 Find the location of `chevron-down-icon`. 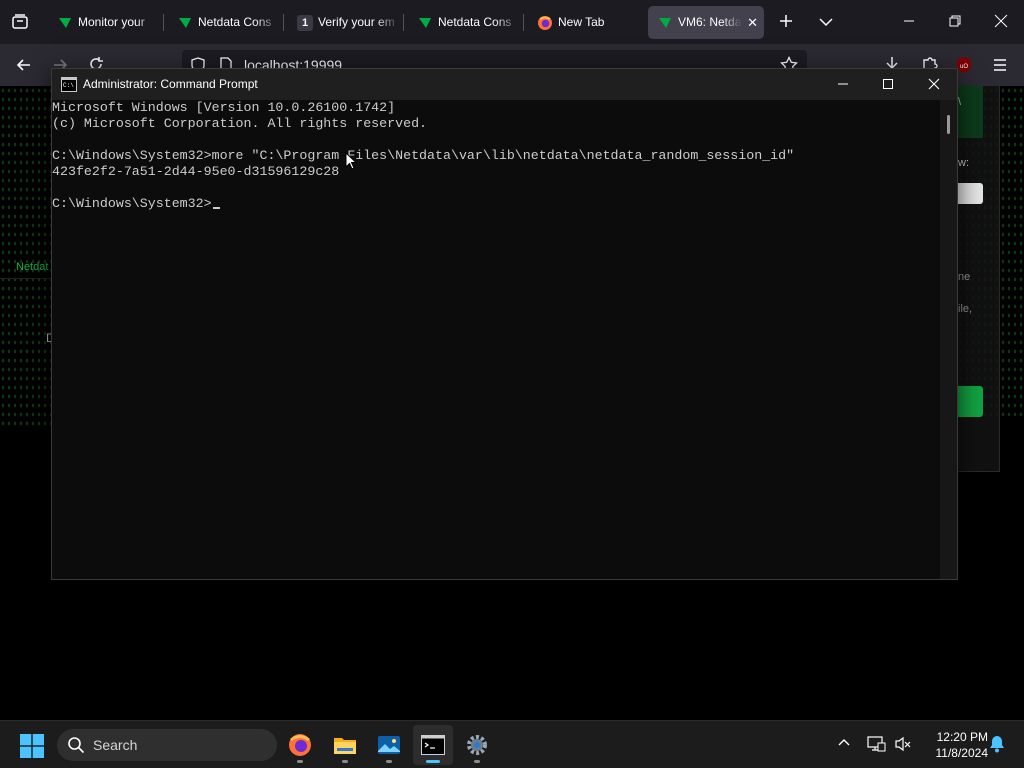

chevron-down-icon is located at coordinates (826, 22).